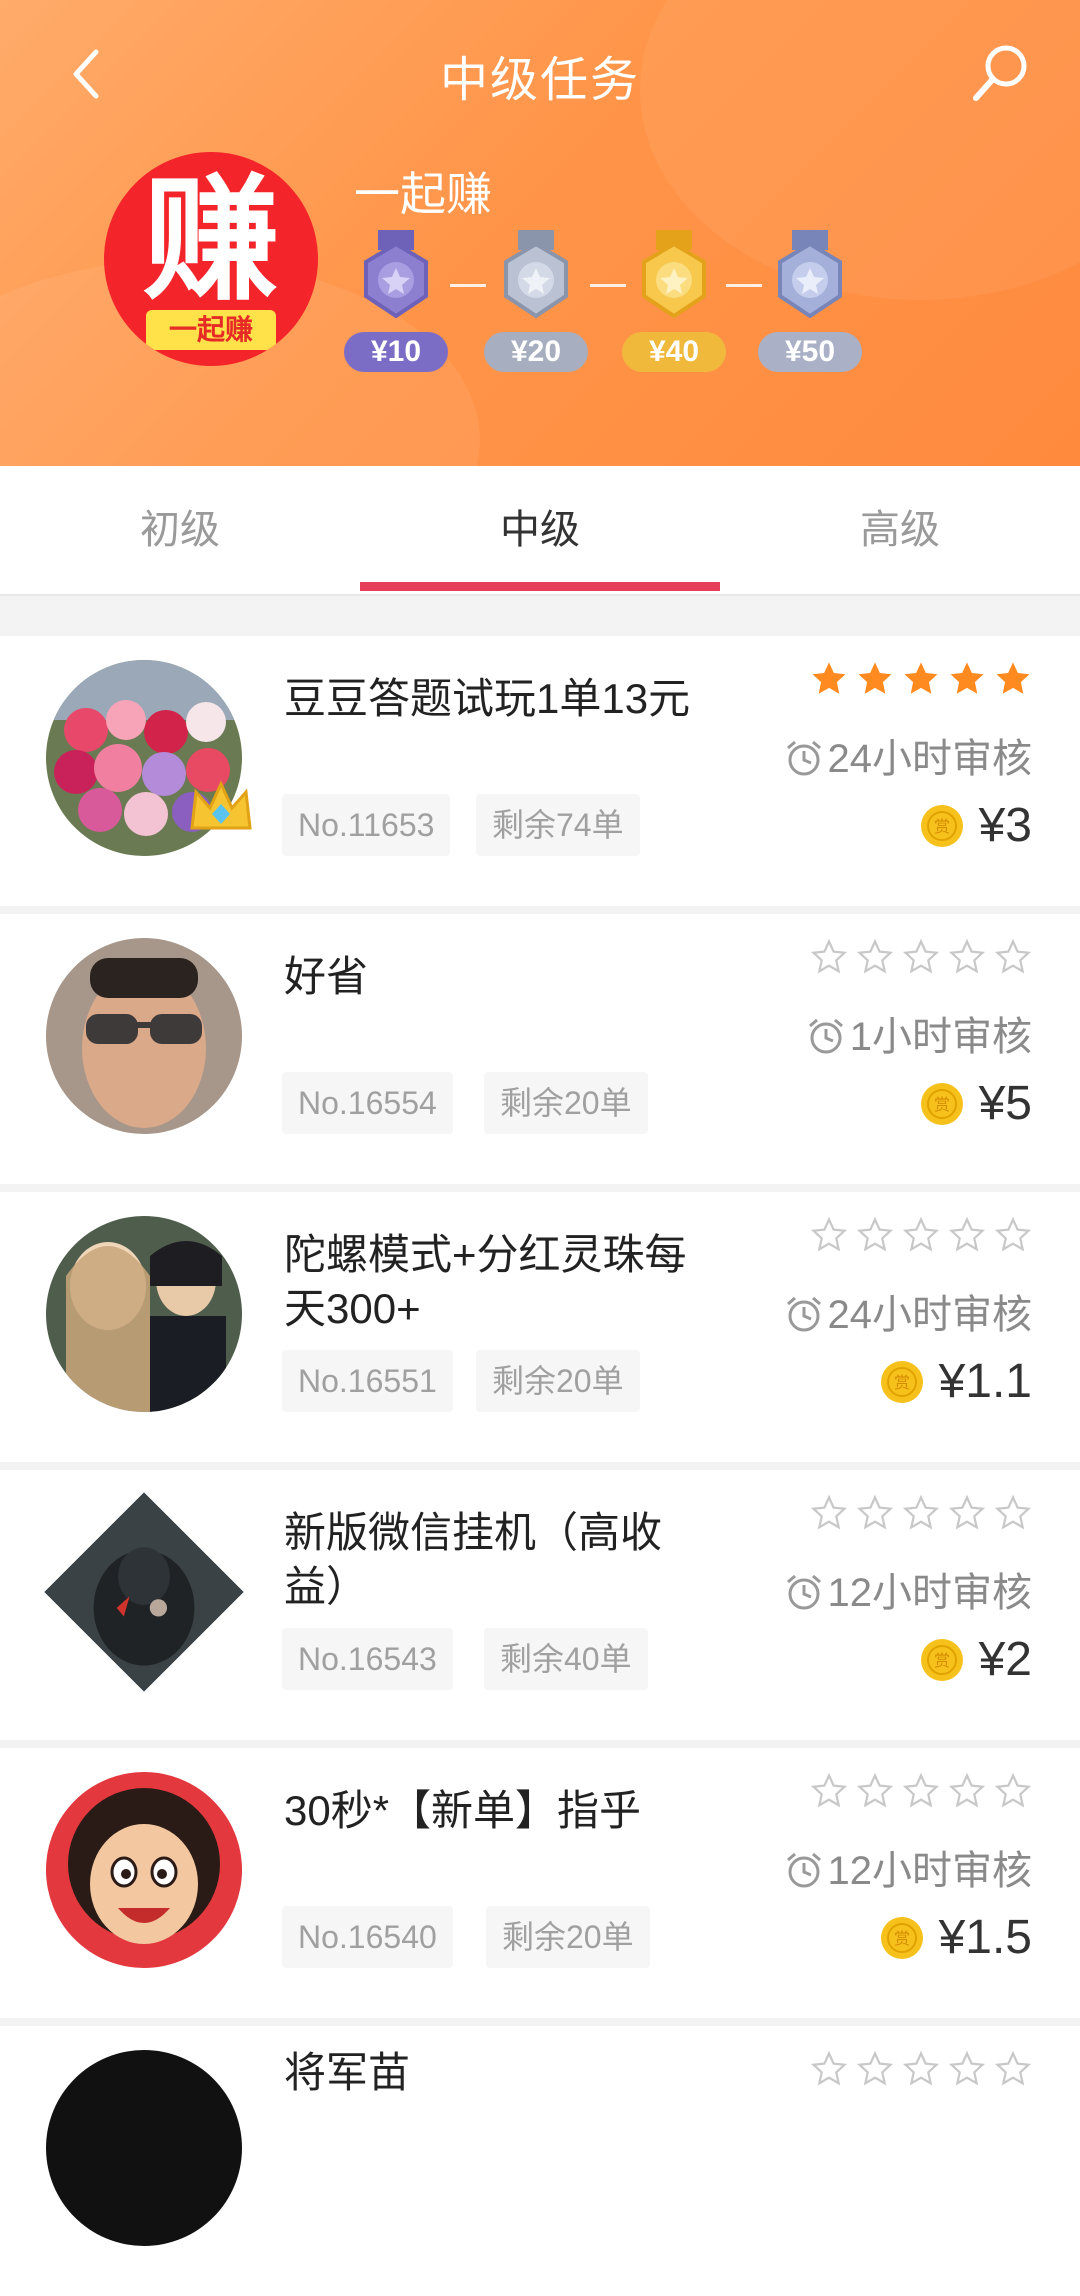 The width and height of the screenshot is (1080, 2296). Describe the element at coordinates (900, 530) in the screenshot. I see `tab-senior: 高级` at that location.